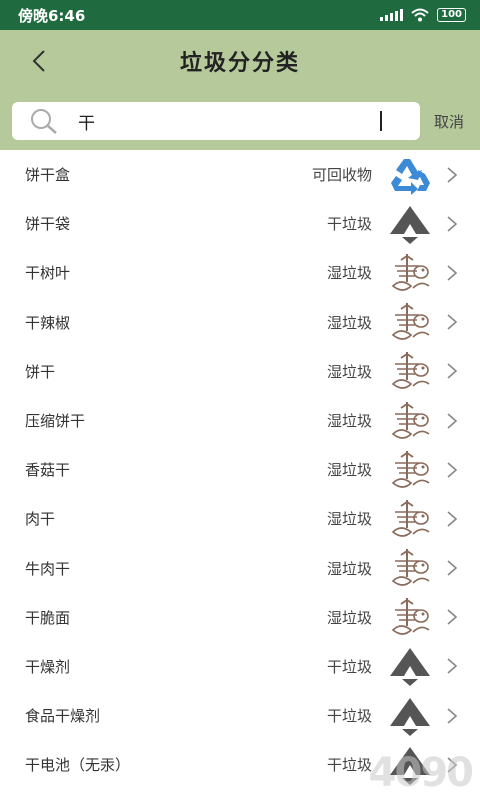  What do you see at coordinates (240, 371) in the screenshot?
I see `list-item: 饼干 湿垃圾` at bounding box center [240, 371].